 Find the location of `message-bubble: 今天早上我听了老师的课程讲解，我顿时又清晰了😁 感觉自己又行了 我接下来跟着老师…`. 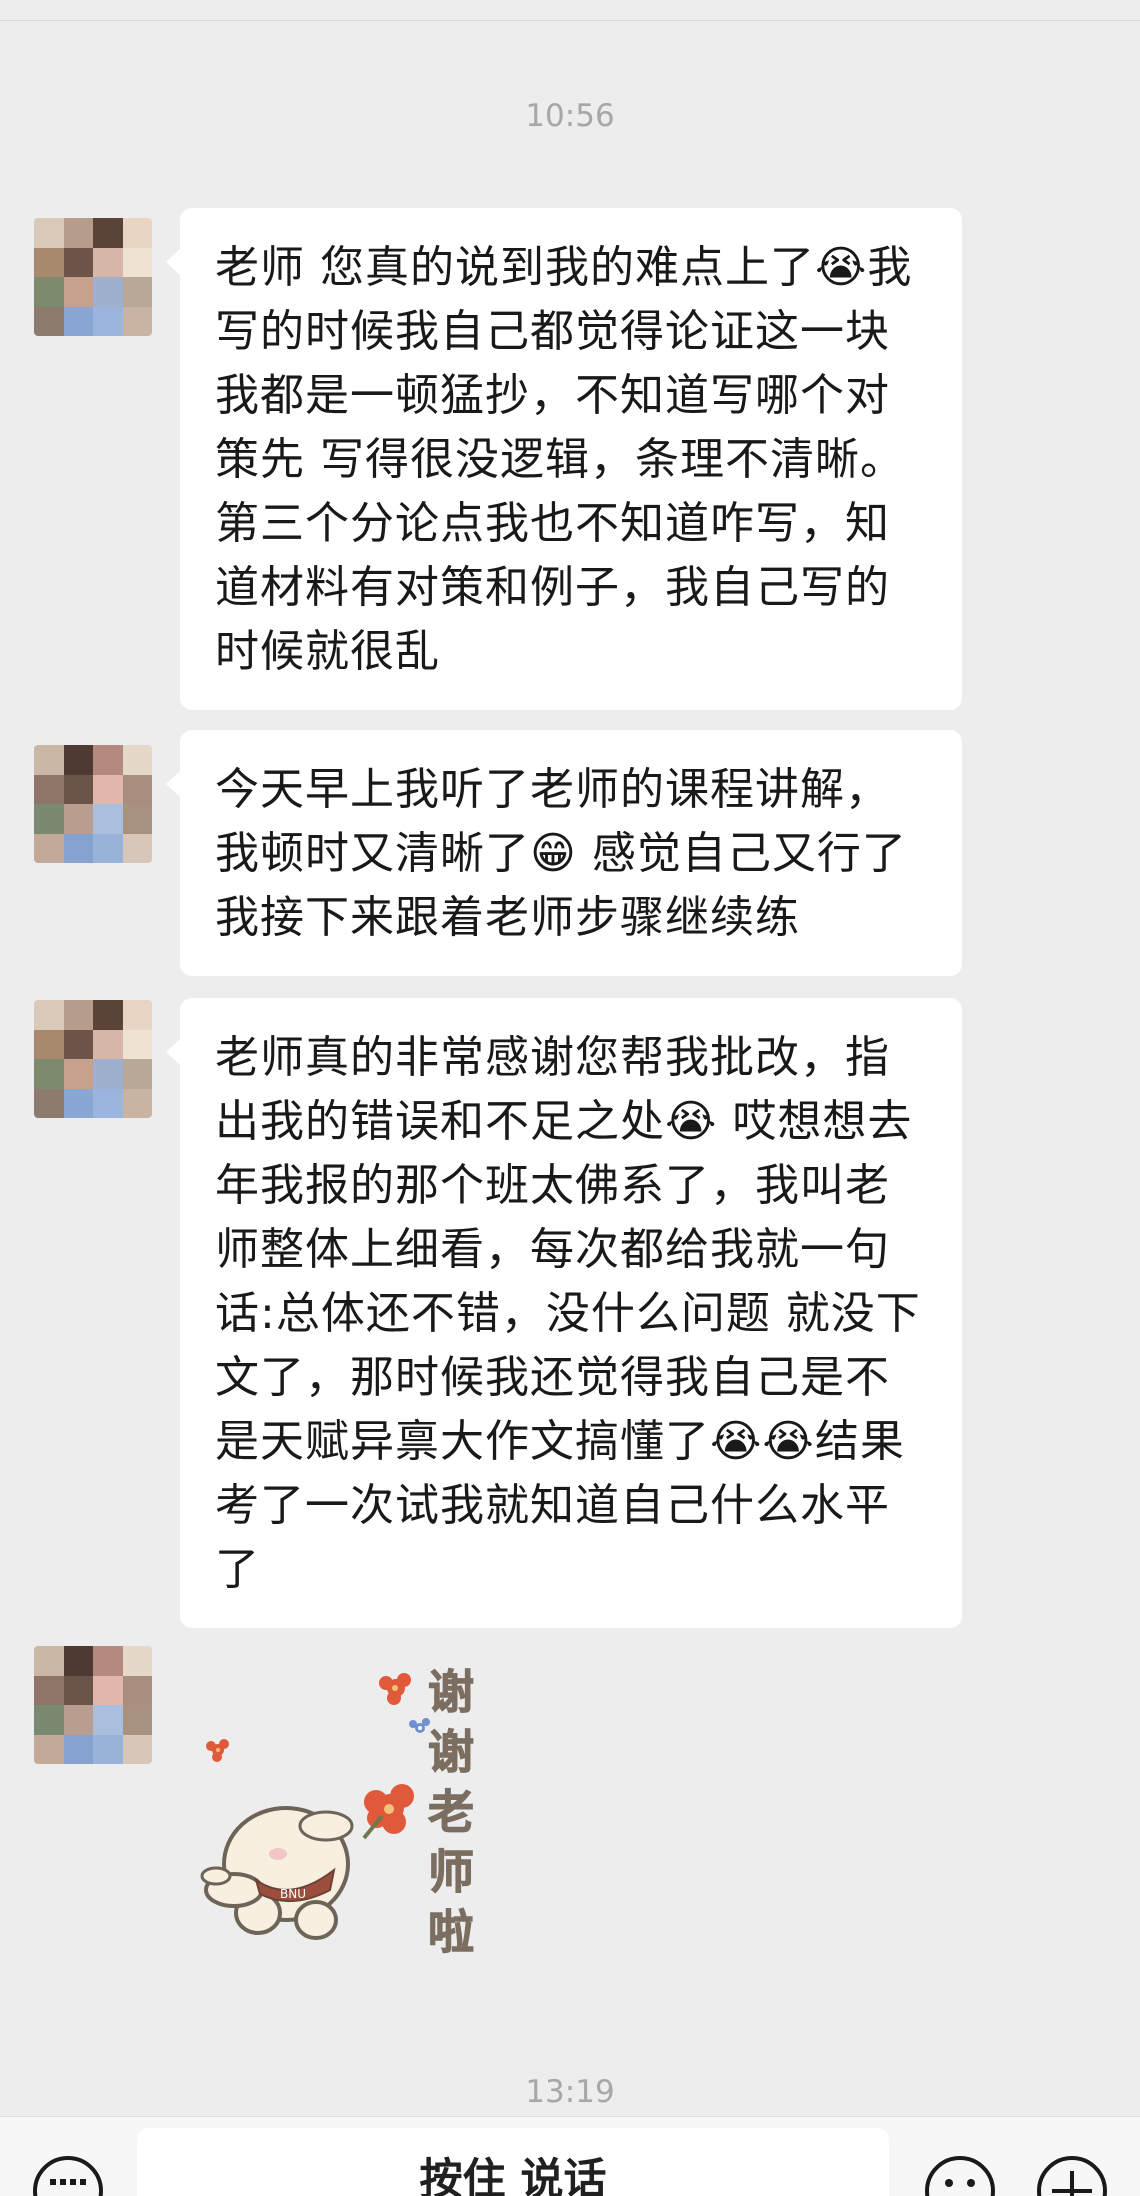

message-bubble: 今天早上我听了老师的课程讲解，我顿时又清晰了😁 感觉自己又行了 我接下来跟着老师… is located at coordinates (564, 853).